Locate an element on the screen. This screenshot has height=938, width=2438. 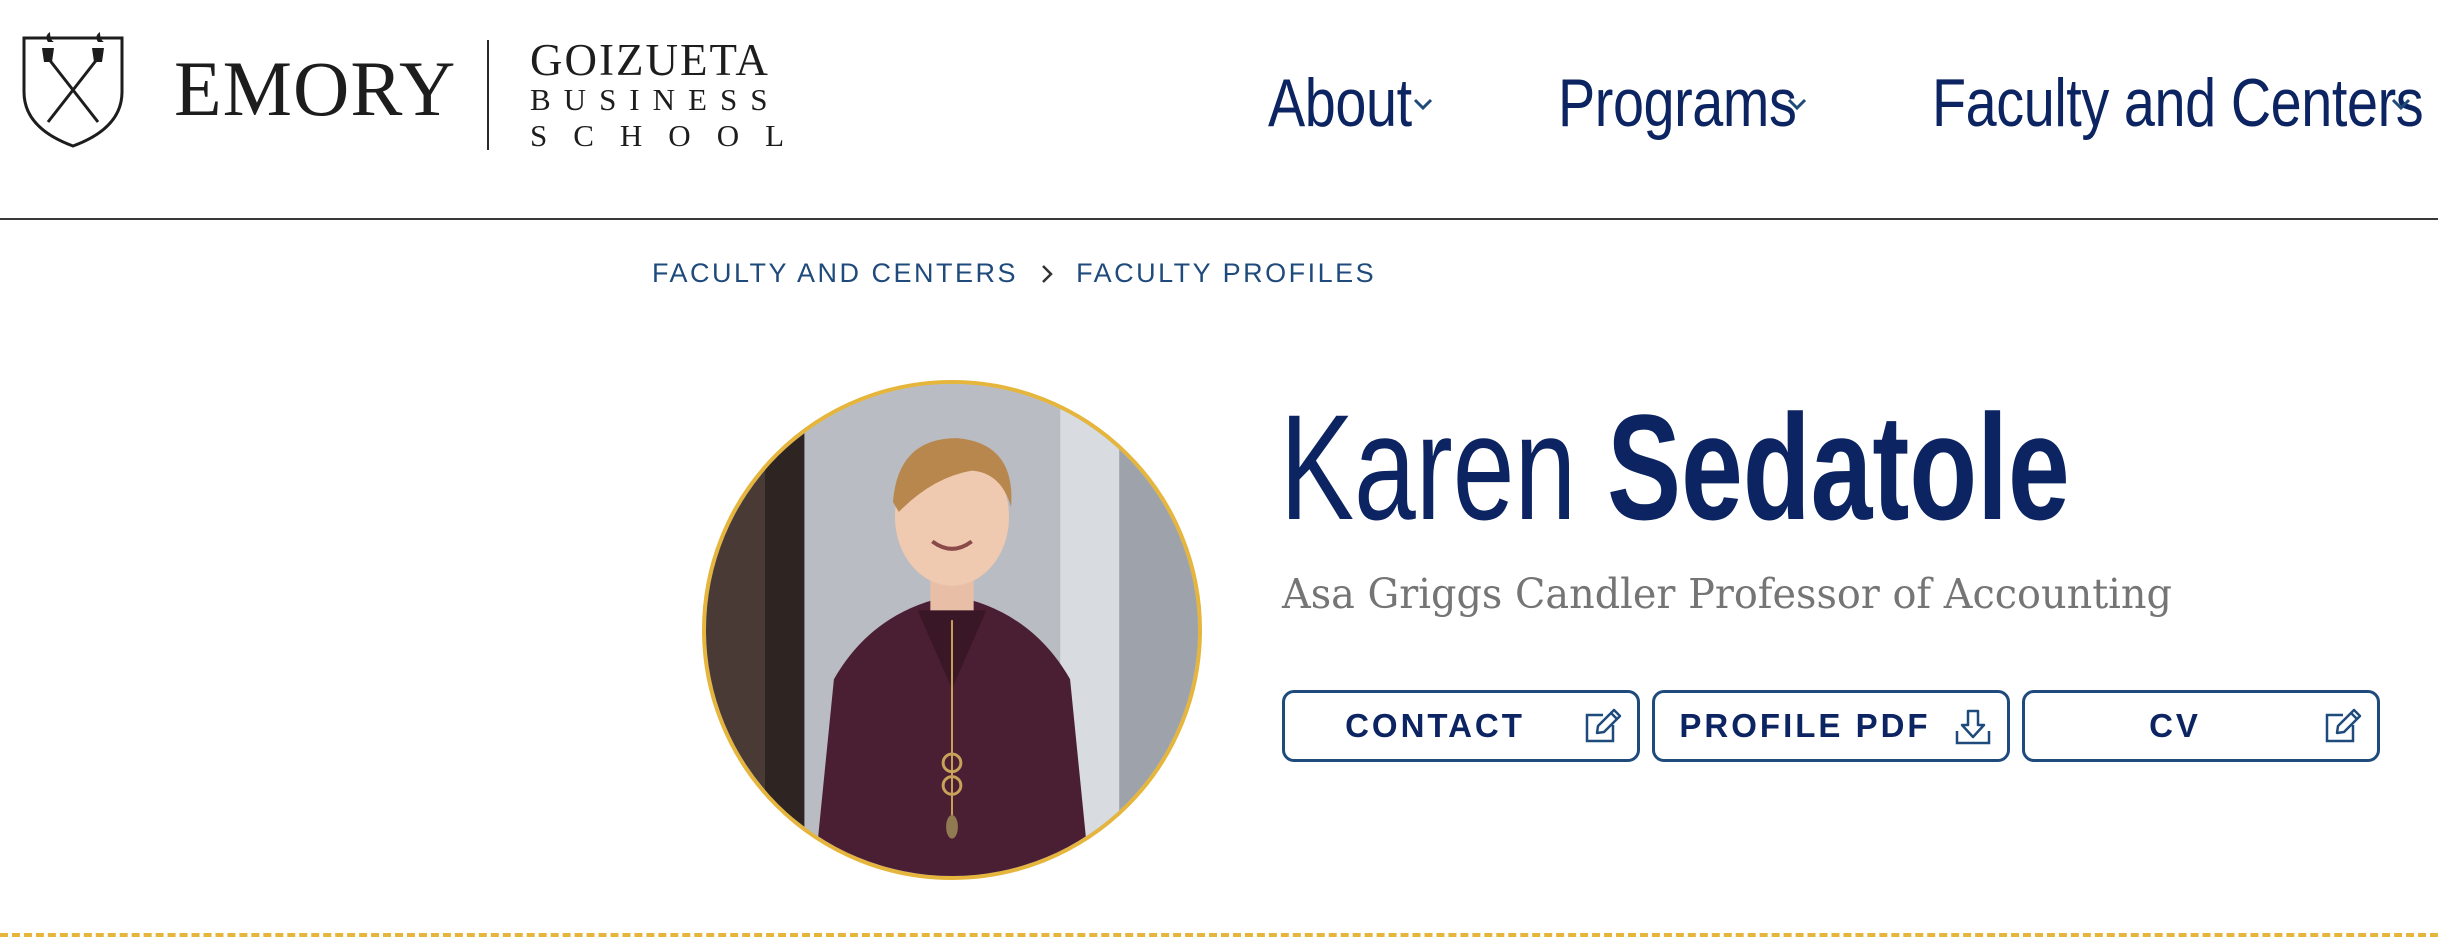
nav-item-about: About is located at coordinates (1355, 103).